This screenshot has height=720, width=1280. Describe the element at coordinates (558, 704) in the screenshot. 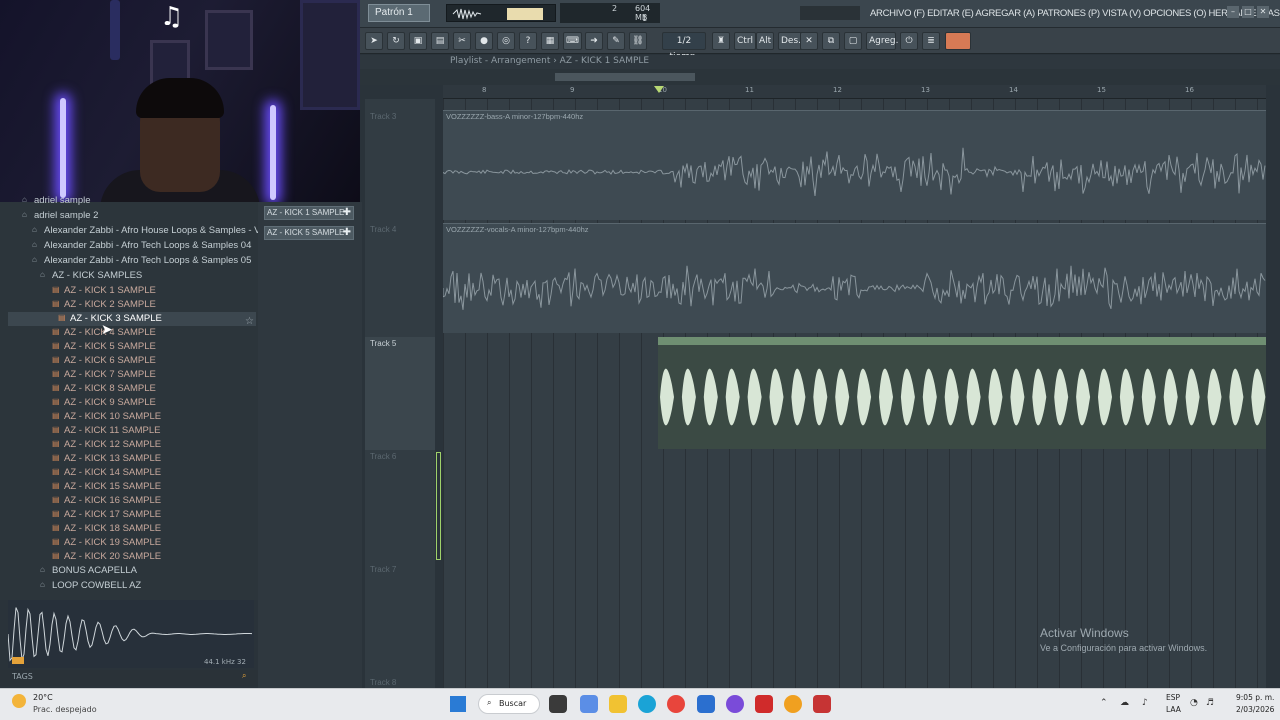

I see `taskview-icon` at that location.